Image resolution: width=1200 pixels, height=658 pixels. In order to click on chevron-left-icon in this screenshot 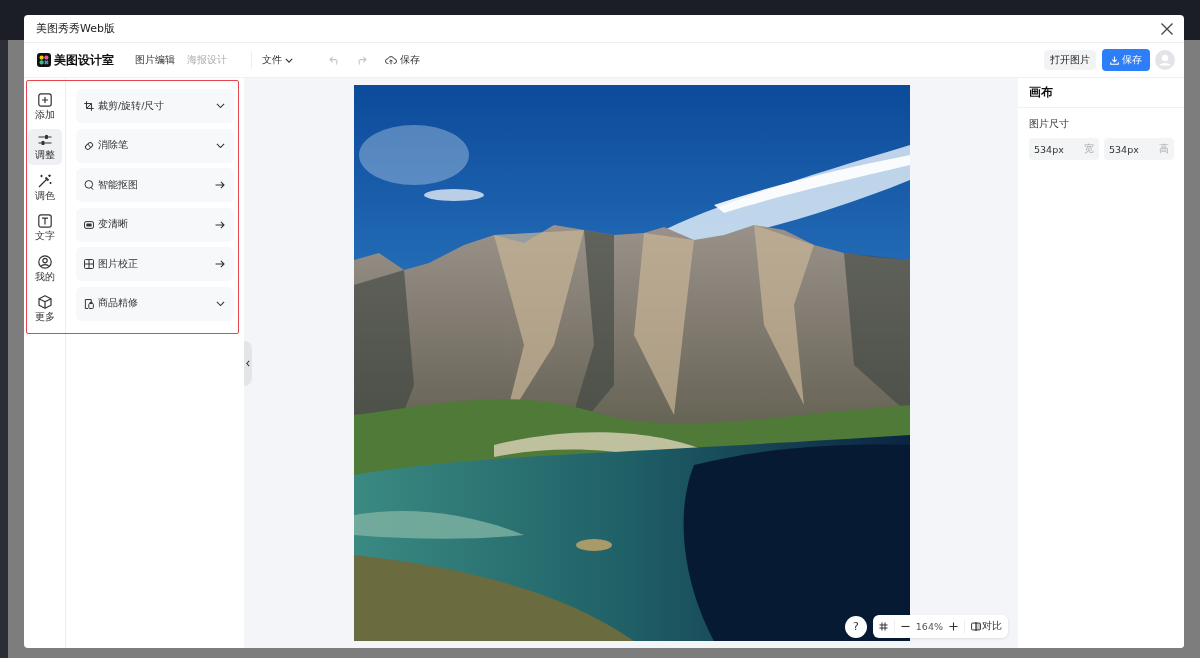, I will do `click(248, 363)`.